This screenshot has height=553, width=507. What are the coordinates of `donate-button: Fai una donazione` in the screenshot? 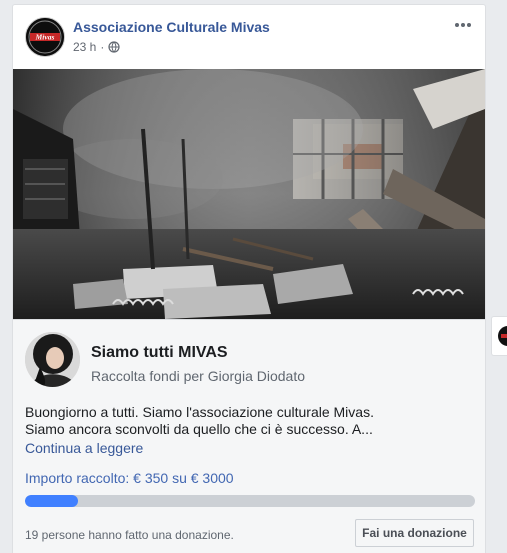 It's located at (414, 533).